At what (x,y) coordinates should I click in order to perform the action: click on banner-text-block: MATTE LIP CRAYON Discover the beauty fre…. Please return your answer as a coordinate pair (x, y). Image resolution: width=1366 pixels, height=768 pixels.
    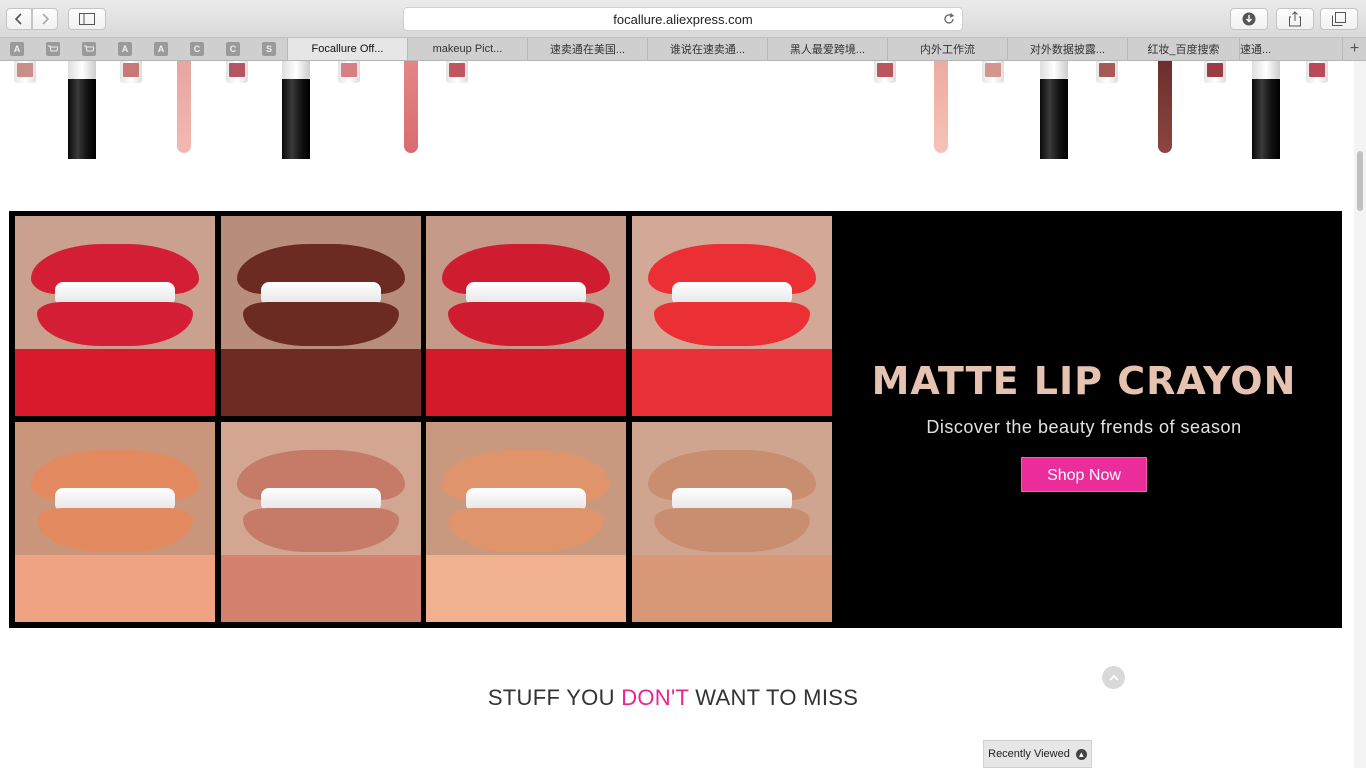
    Looking at the image, I should click on (1084, 425).